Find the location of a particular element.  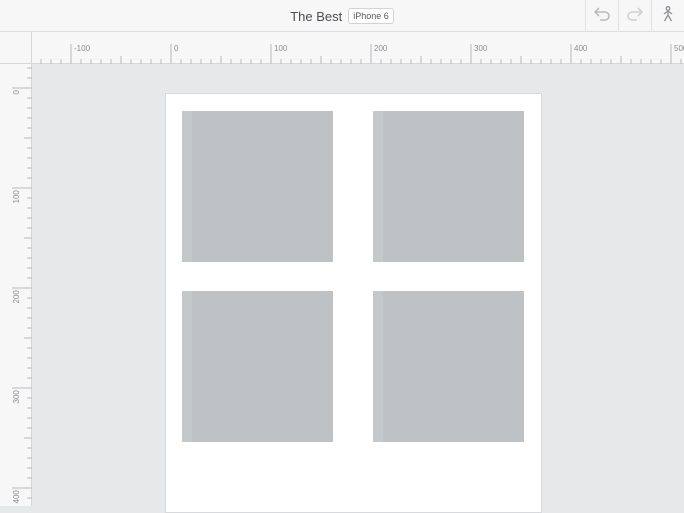

document-title-area: The Best iPhone 6 is located at coordinates (342, 16).